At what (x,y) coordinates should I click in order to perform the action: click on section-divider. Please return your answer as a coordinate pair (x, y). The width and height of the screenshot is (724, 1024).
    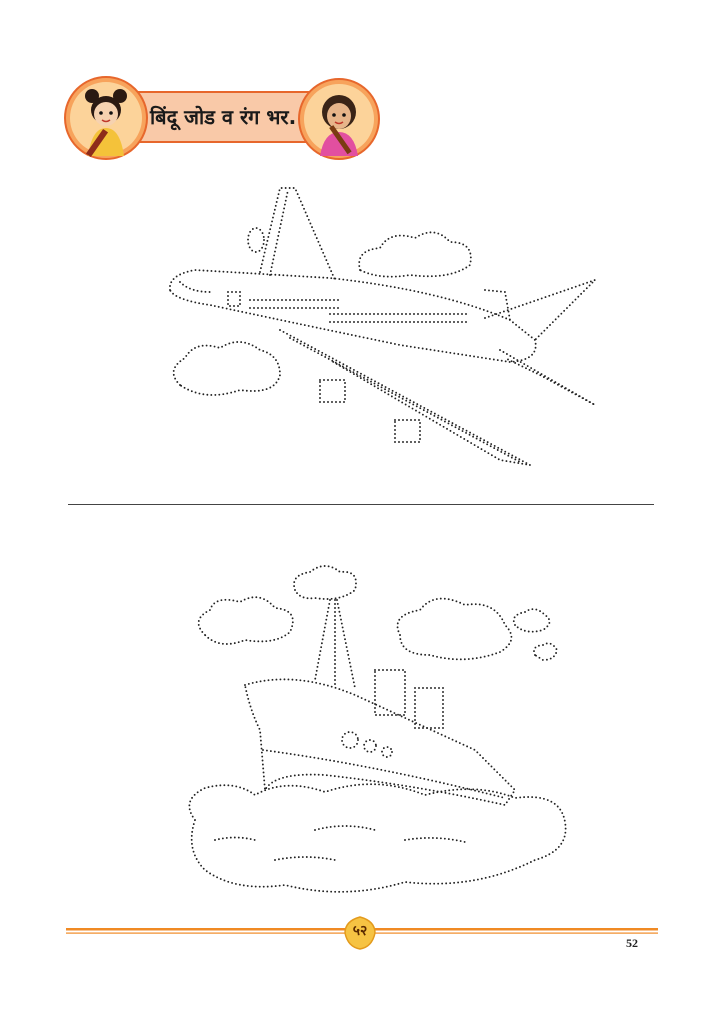
    Looking at the image, I should click on (361, 504).